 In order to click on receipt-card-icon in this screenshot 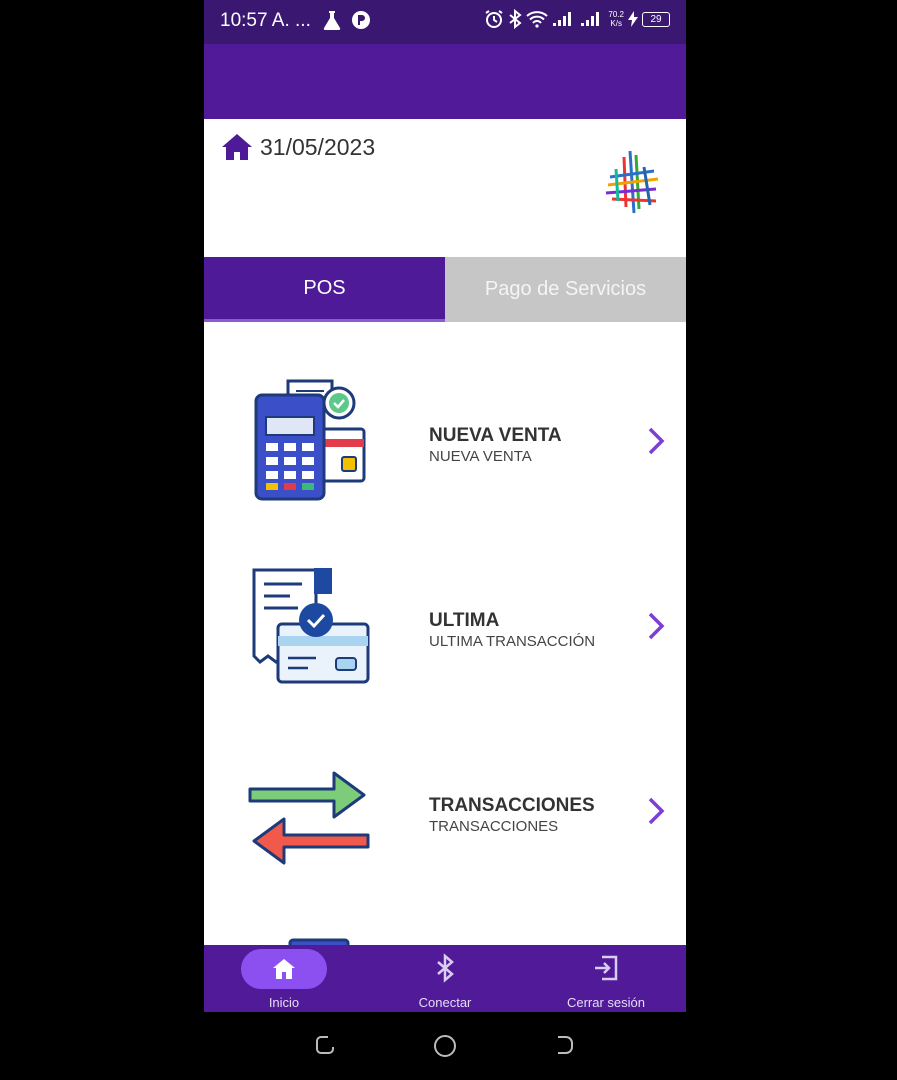, I will do `click(311, 626)`.